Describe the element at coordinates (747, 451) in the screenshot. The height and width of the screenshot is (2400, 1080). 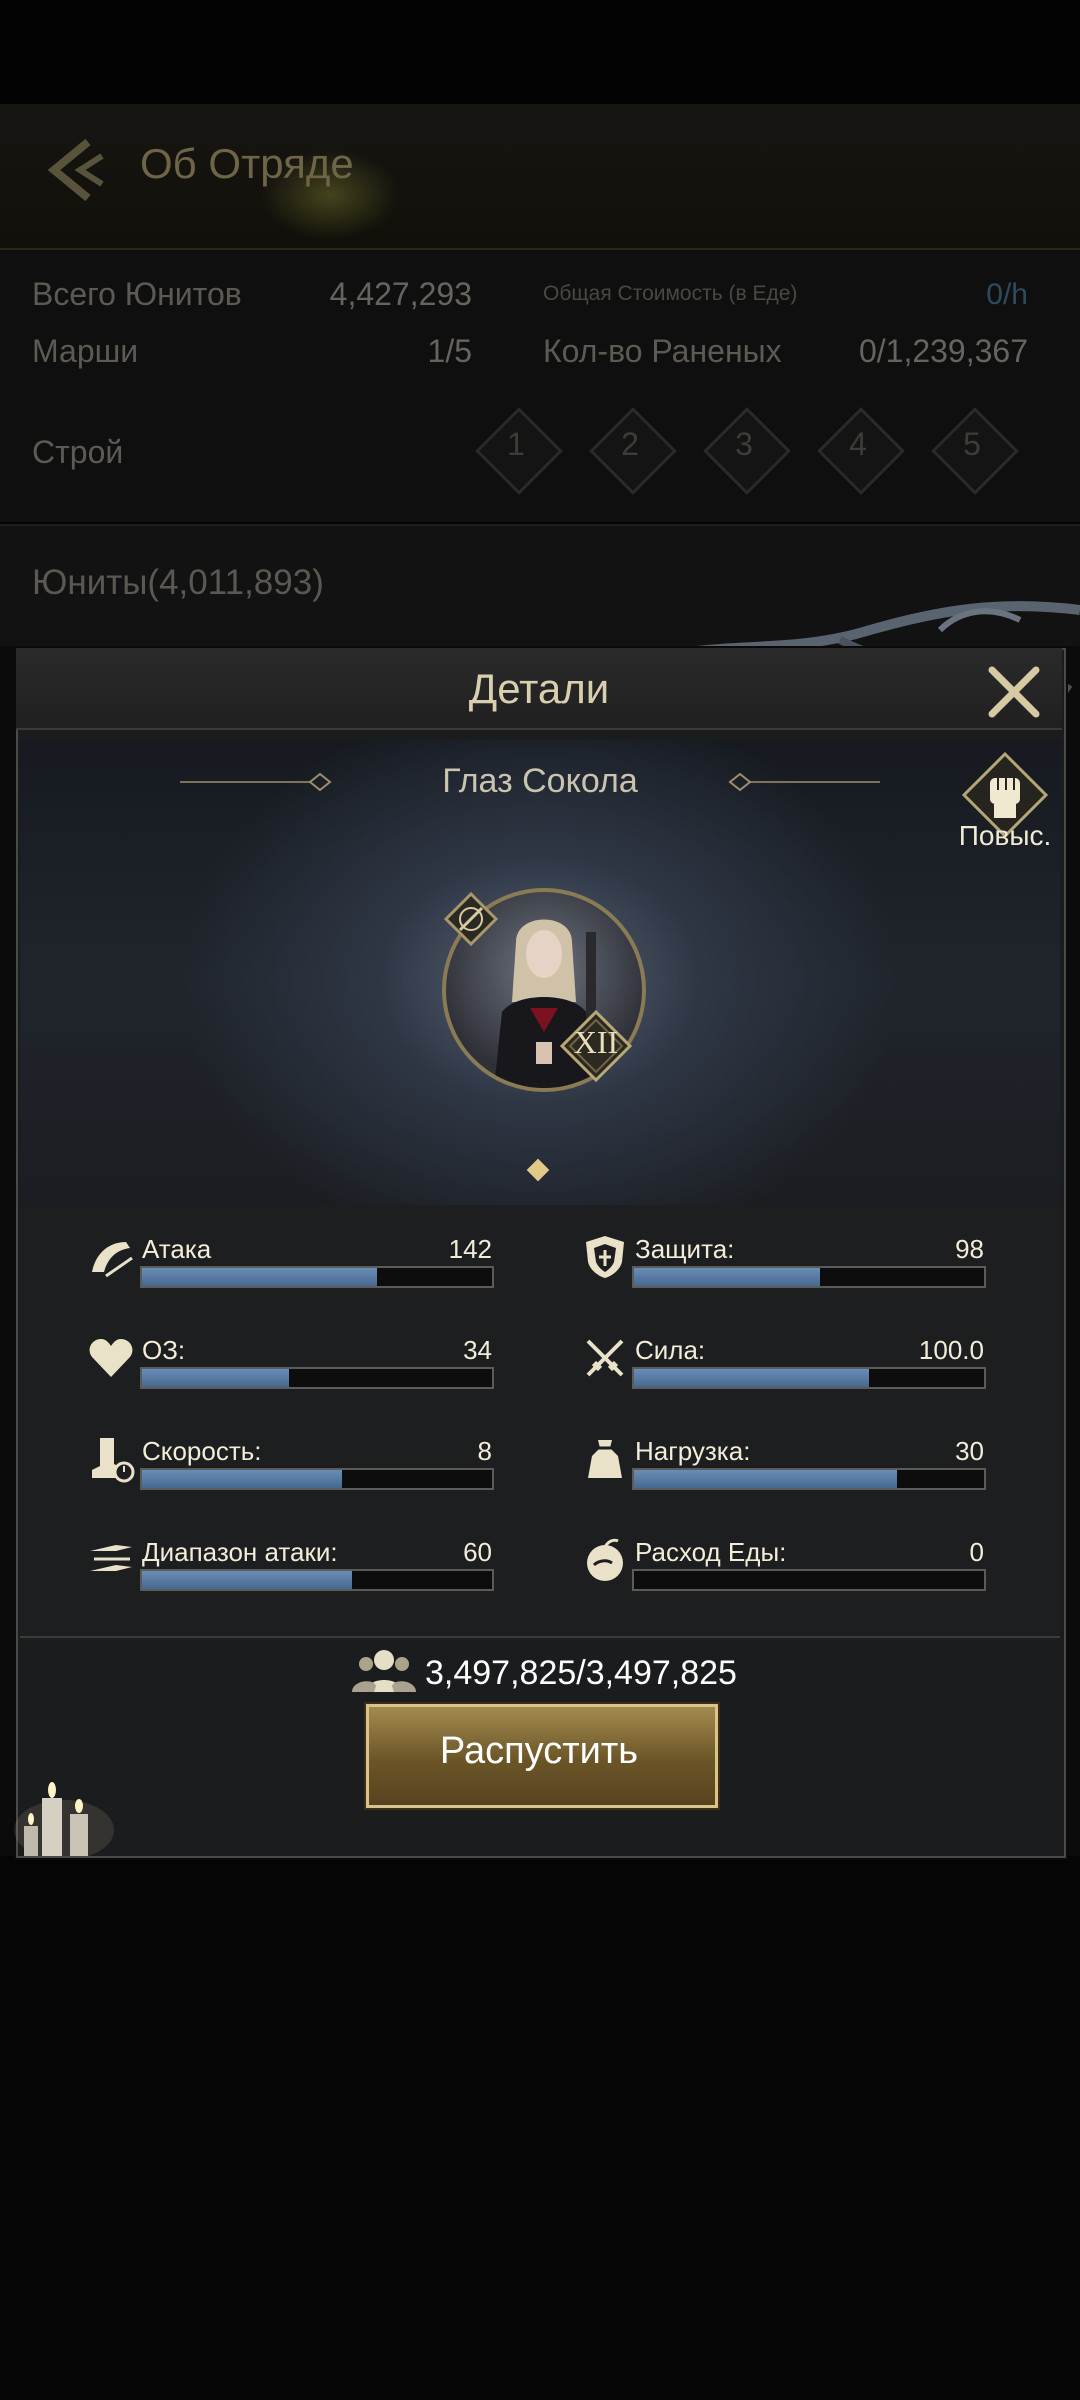
I see `formation-slot-3: 3` at that location.